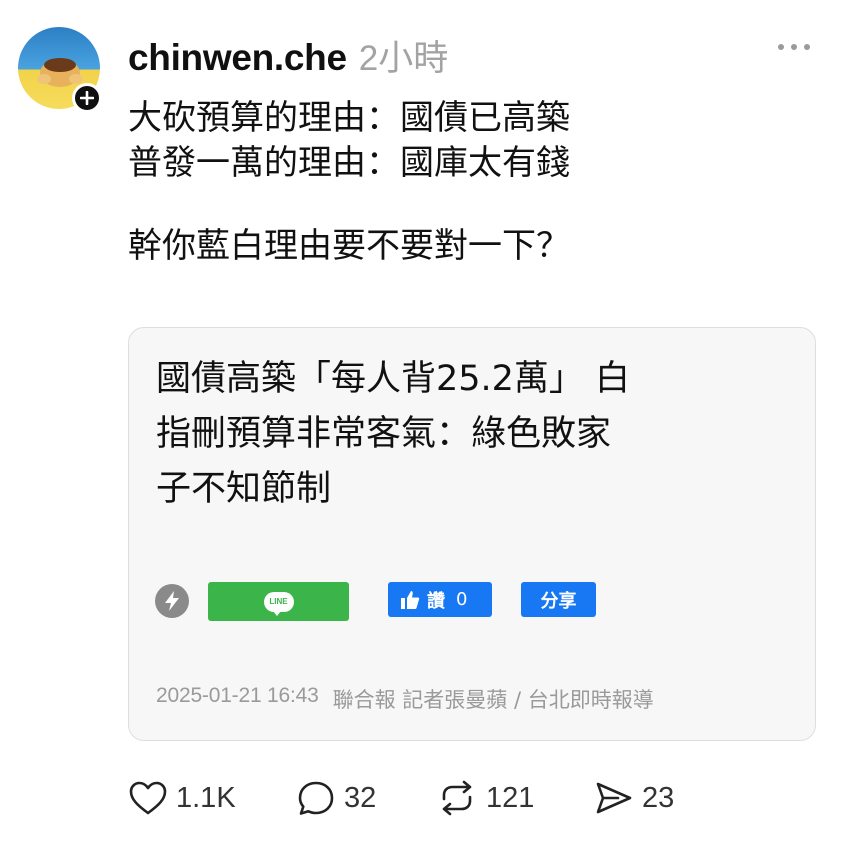 Image resolution: width=853 pixels, height=843 pixels. What do you see at coordinates (410, 599) in the screenshot?
I see `thumbs-up-icon` at bounding box center [410, 599].